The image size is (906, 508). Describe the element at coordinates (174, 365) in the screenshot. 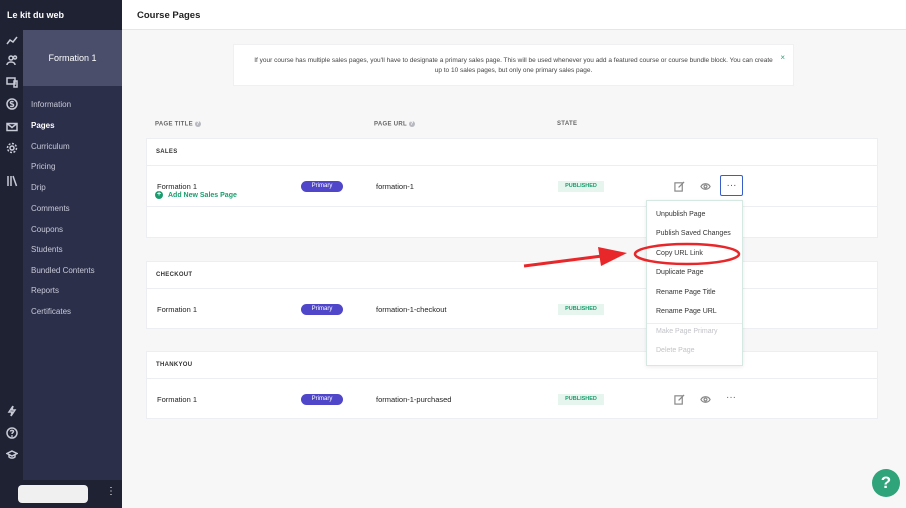

I see `section-label: THANKYOU` at that location.